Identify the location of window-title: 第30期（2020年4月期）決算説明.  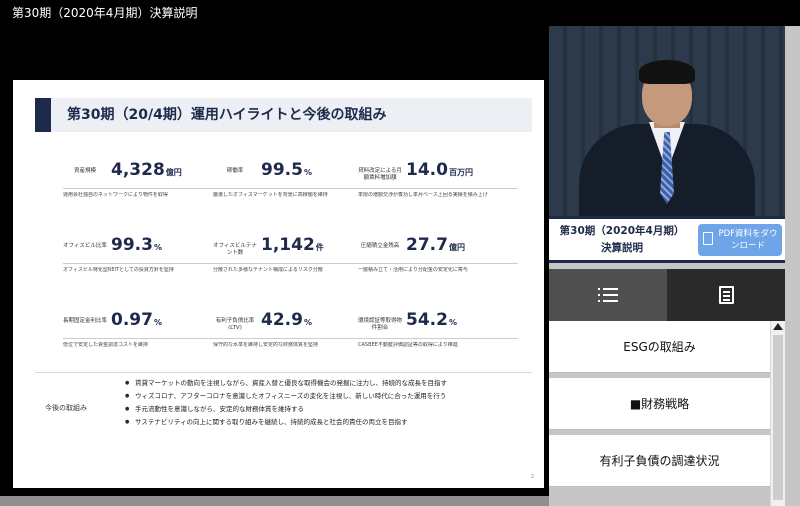
(400, 13).